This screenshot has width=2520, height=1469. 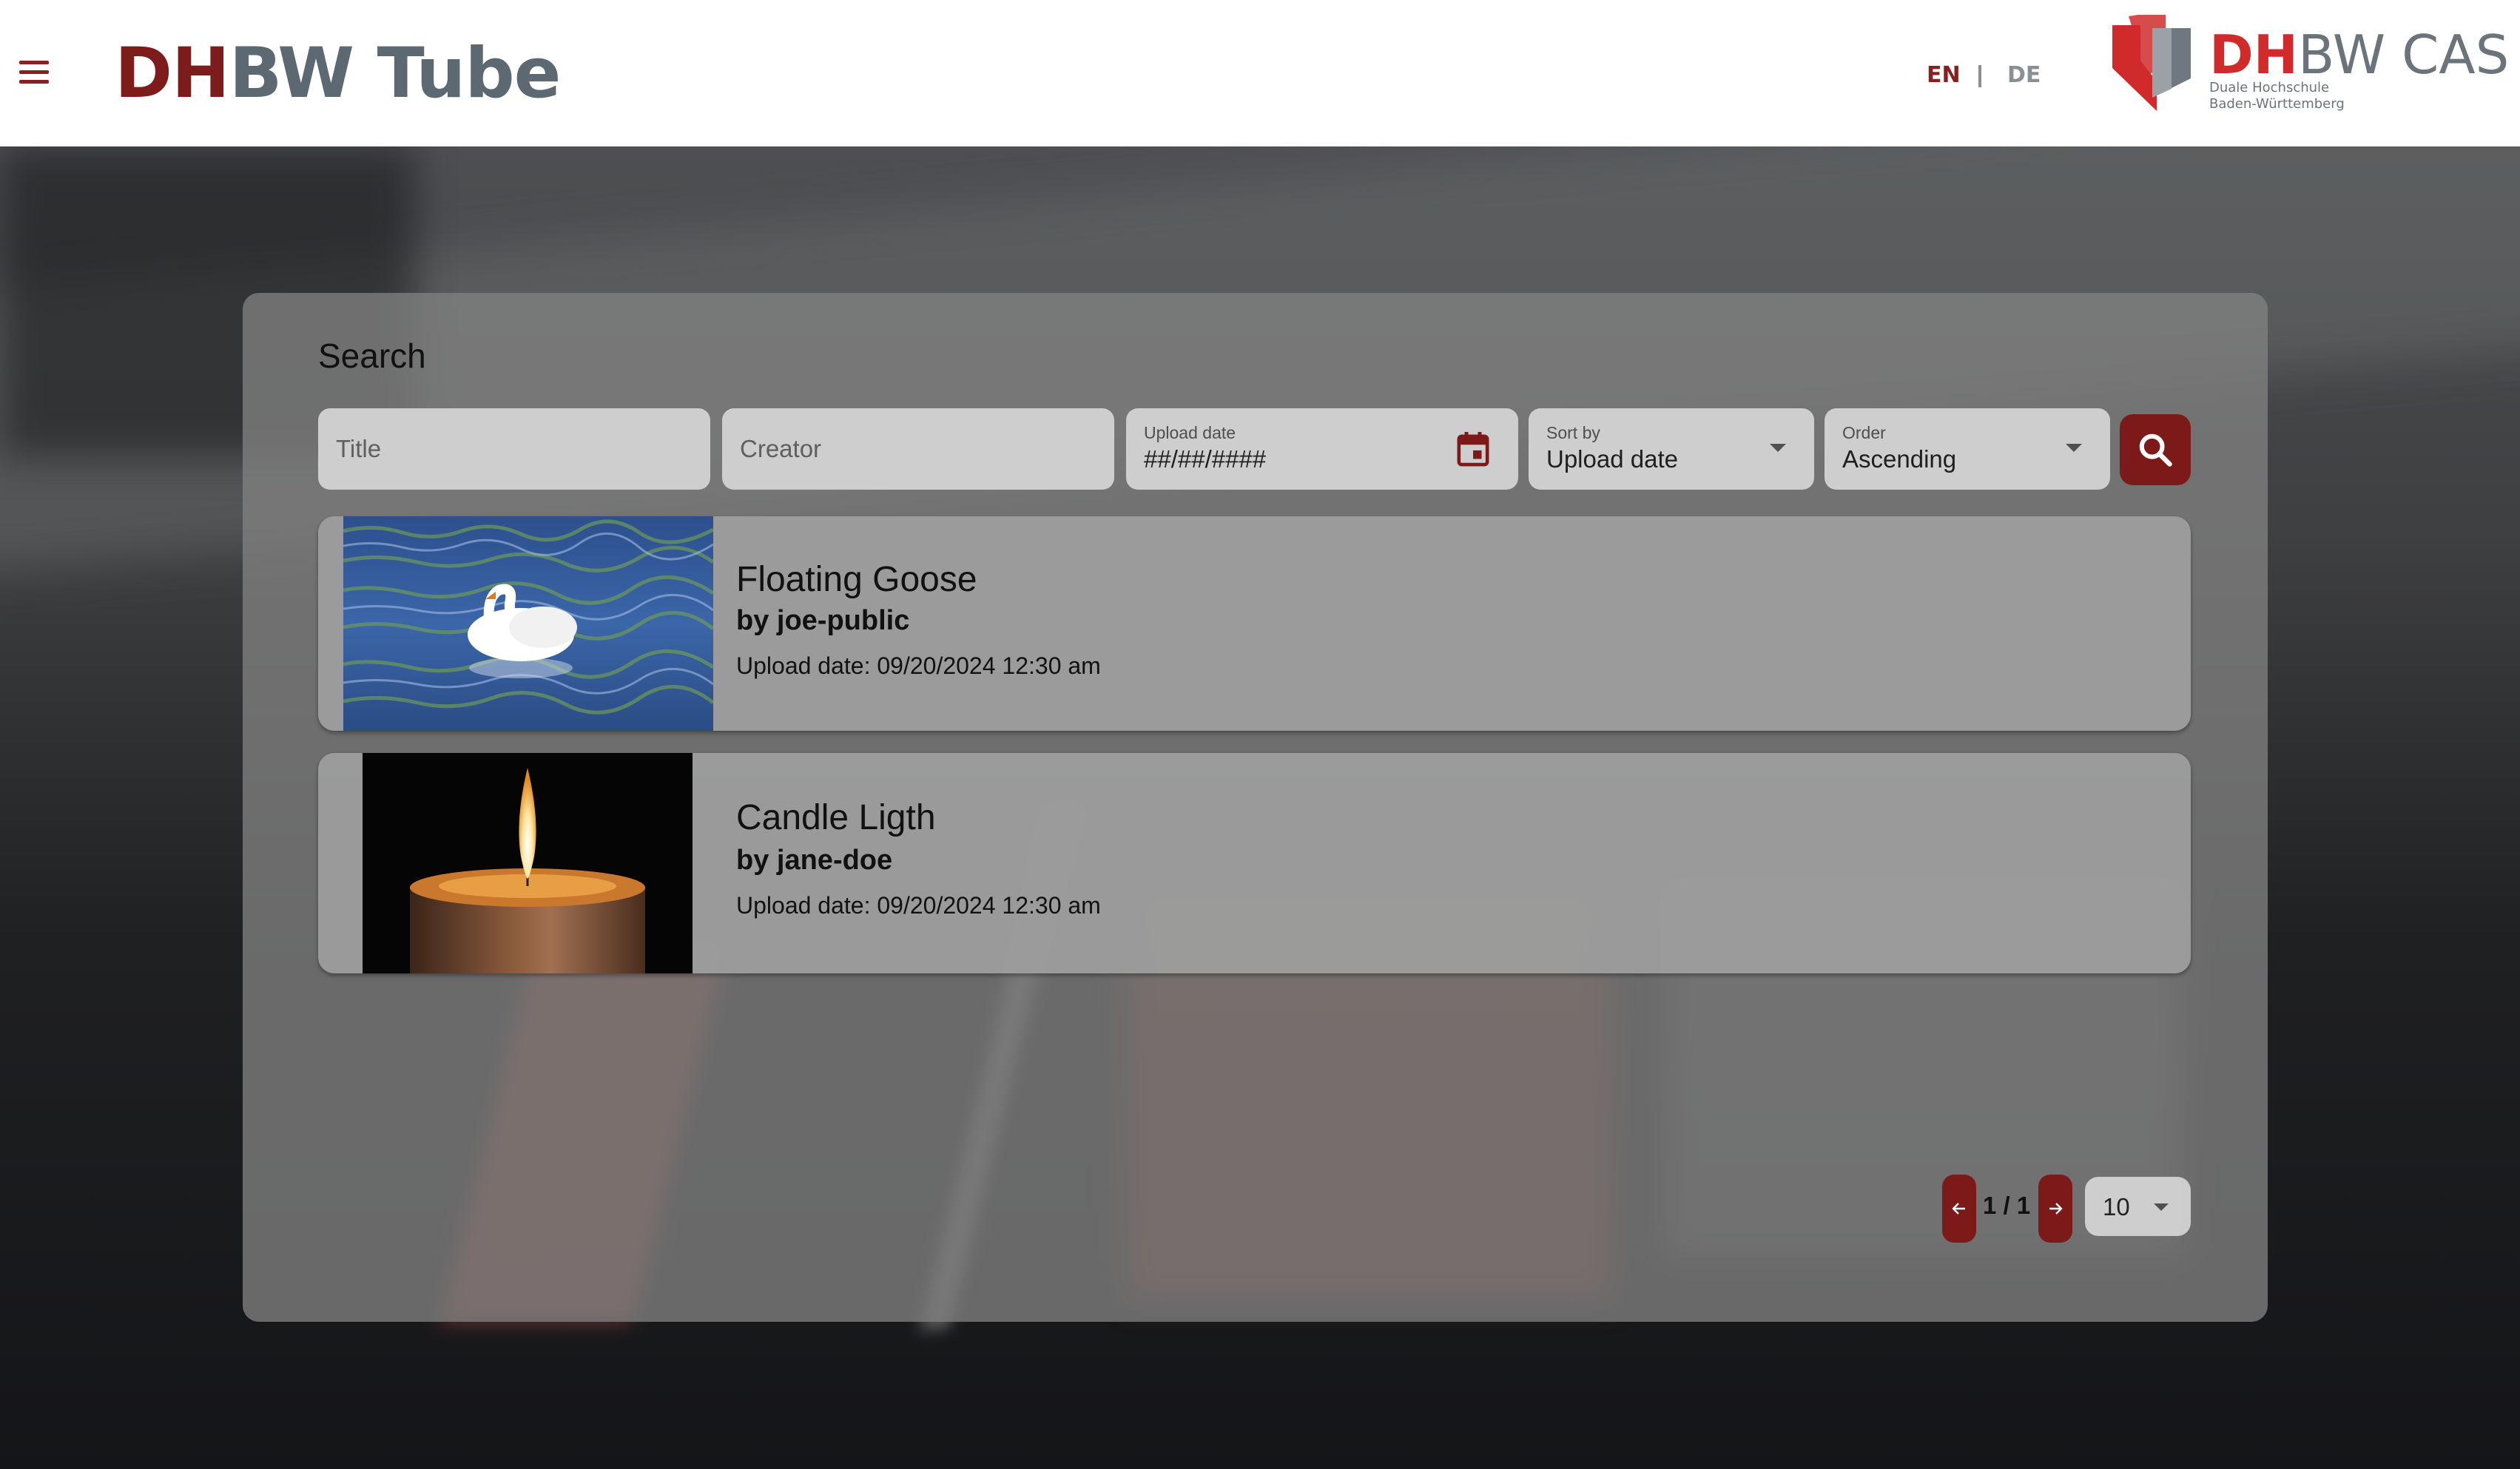 What do you see at coordinates (836, 818) in the screenshot?
I see `result-title: Candle Ligth` at bounding box center [836, 818].